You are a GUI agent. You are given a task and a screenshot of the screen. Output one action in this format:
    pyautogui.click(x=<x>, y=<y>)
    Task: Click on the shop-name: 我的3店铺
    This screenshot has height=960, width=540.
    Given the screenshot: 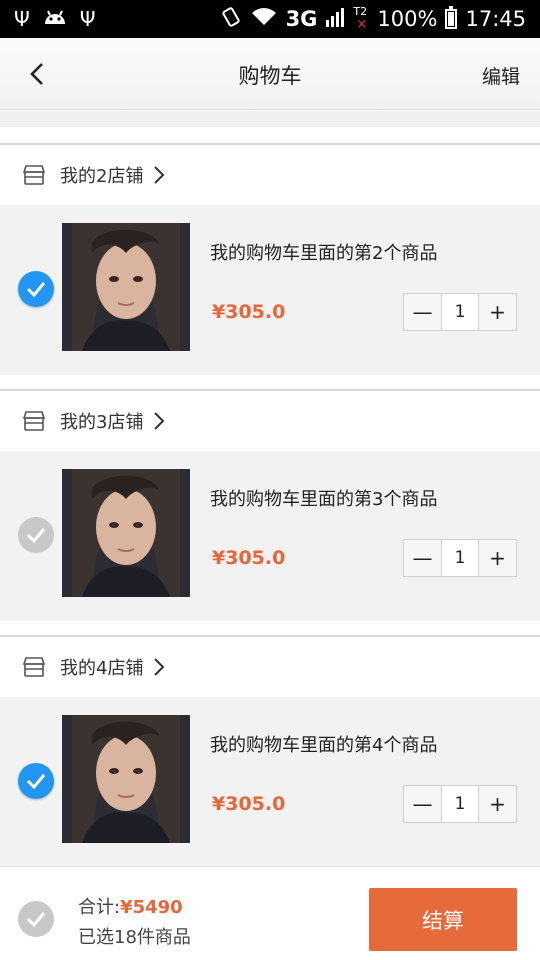 What is the action you would take?
    pyautogui.click(x=102, y=422)
    